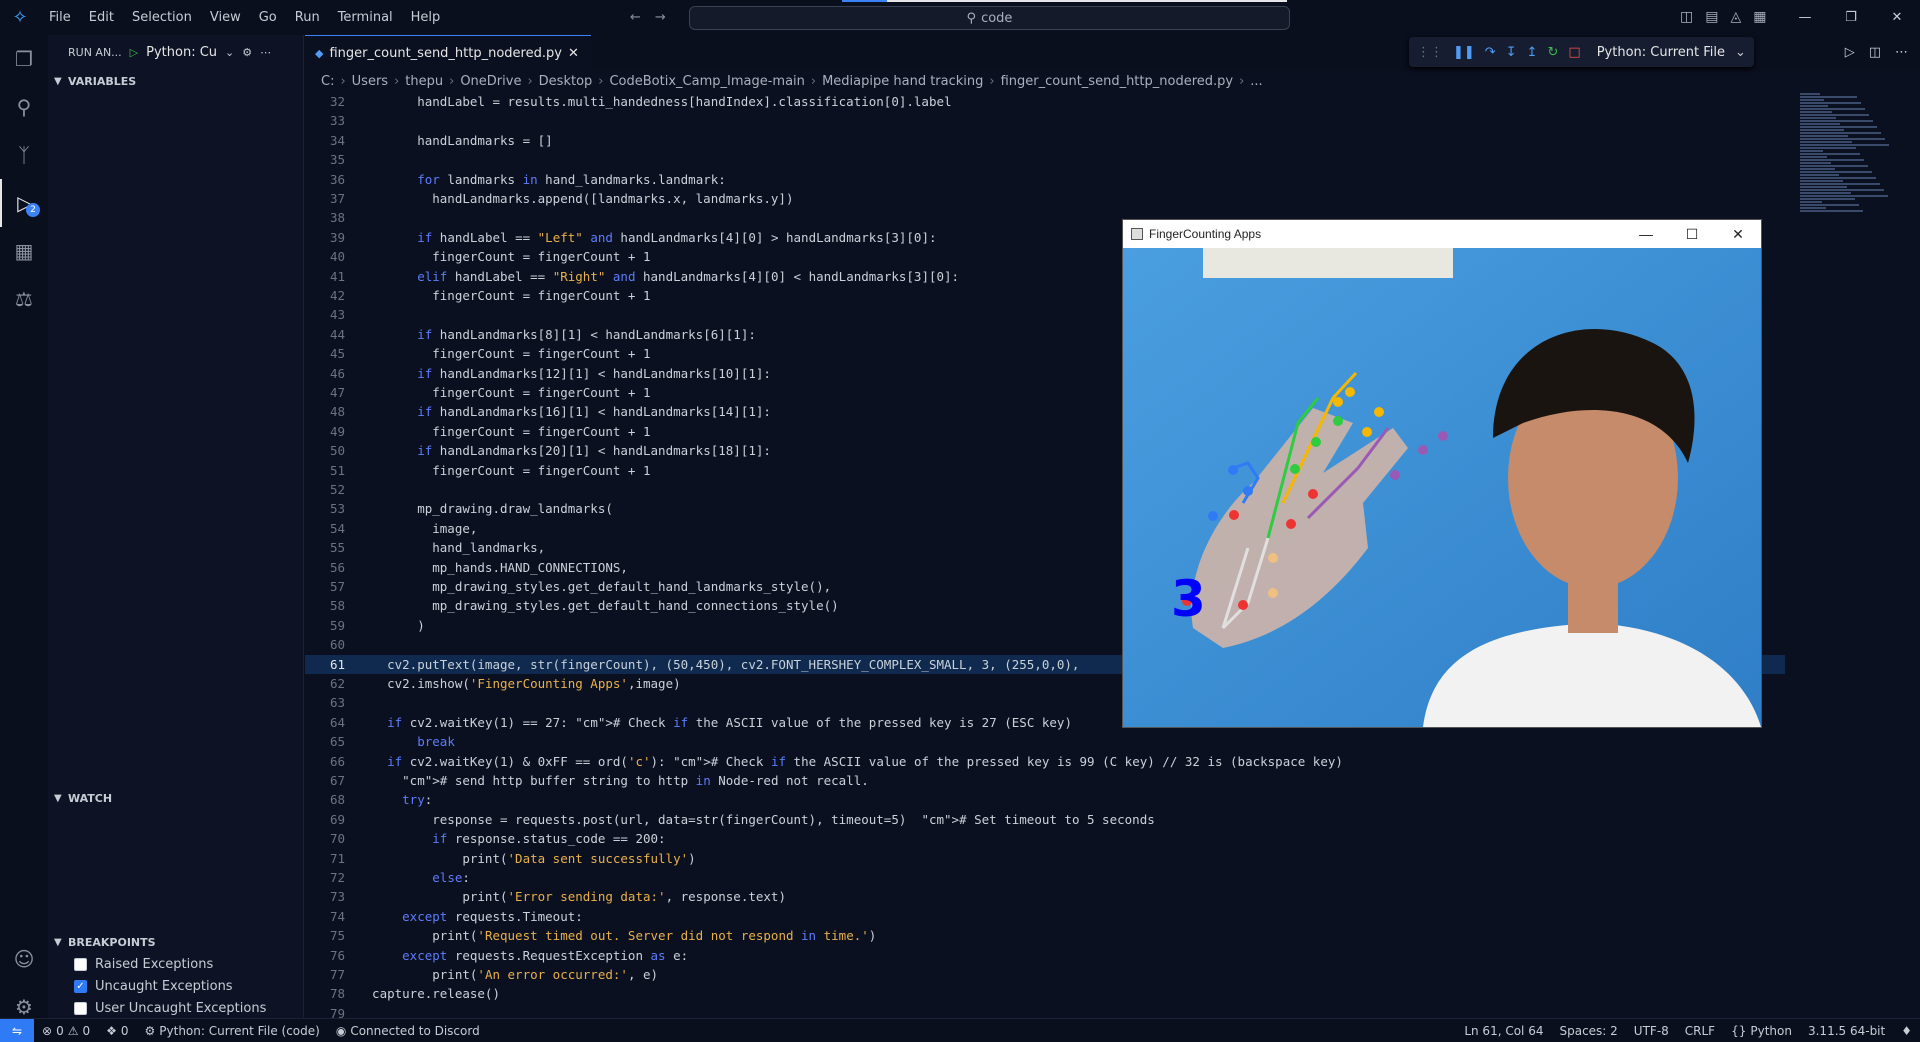 The height and width of the screenshot is (1042, 1920). I want to click on code-line: 78 capture.release(), so click(1045, 993).